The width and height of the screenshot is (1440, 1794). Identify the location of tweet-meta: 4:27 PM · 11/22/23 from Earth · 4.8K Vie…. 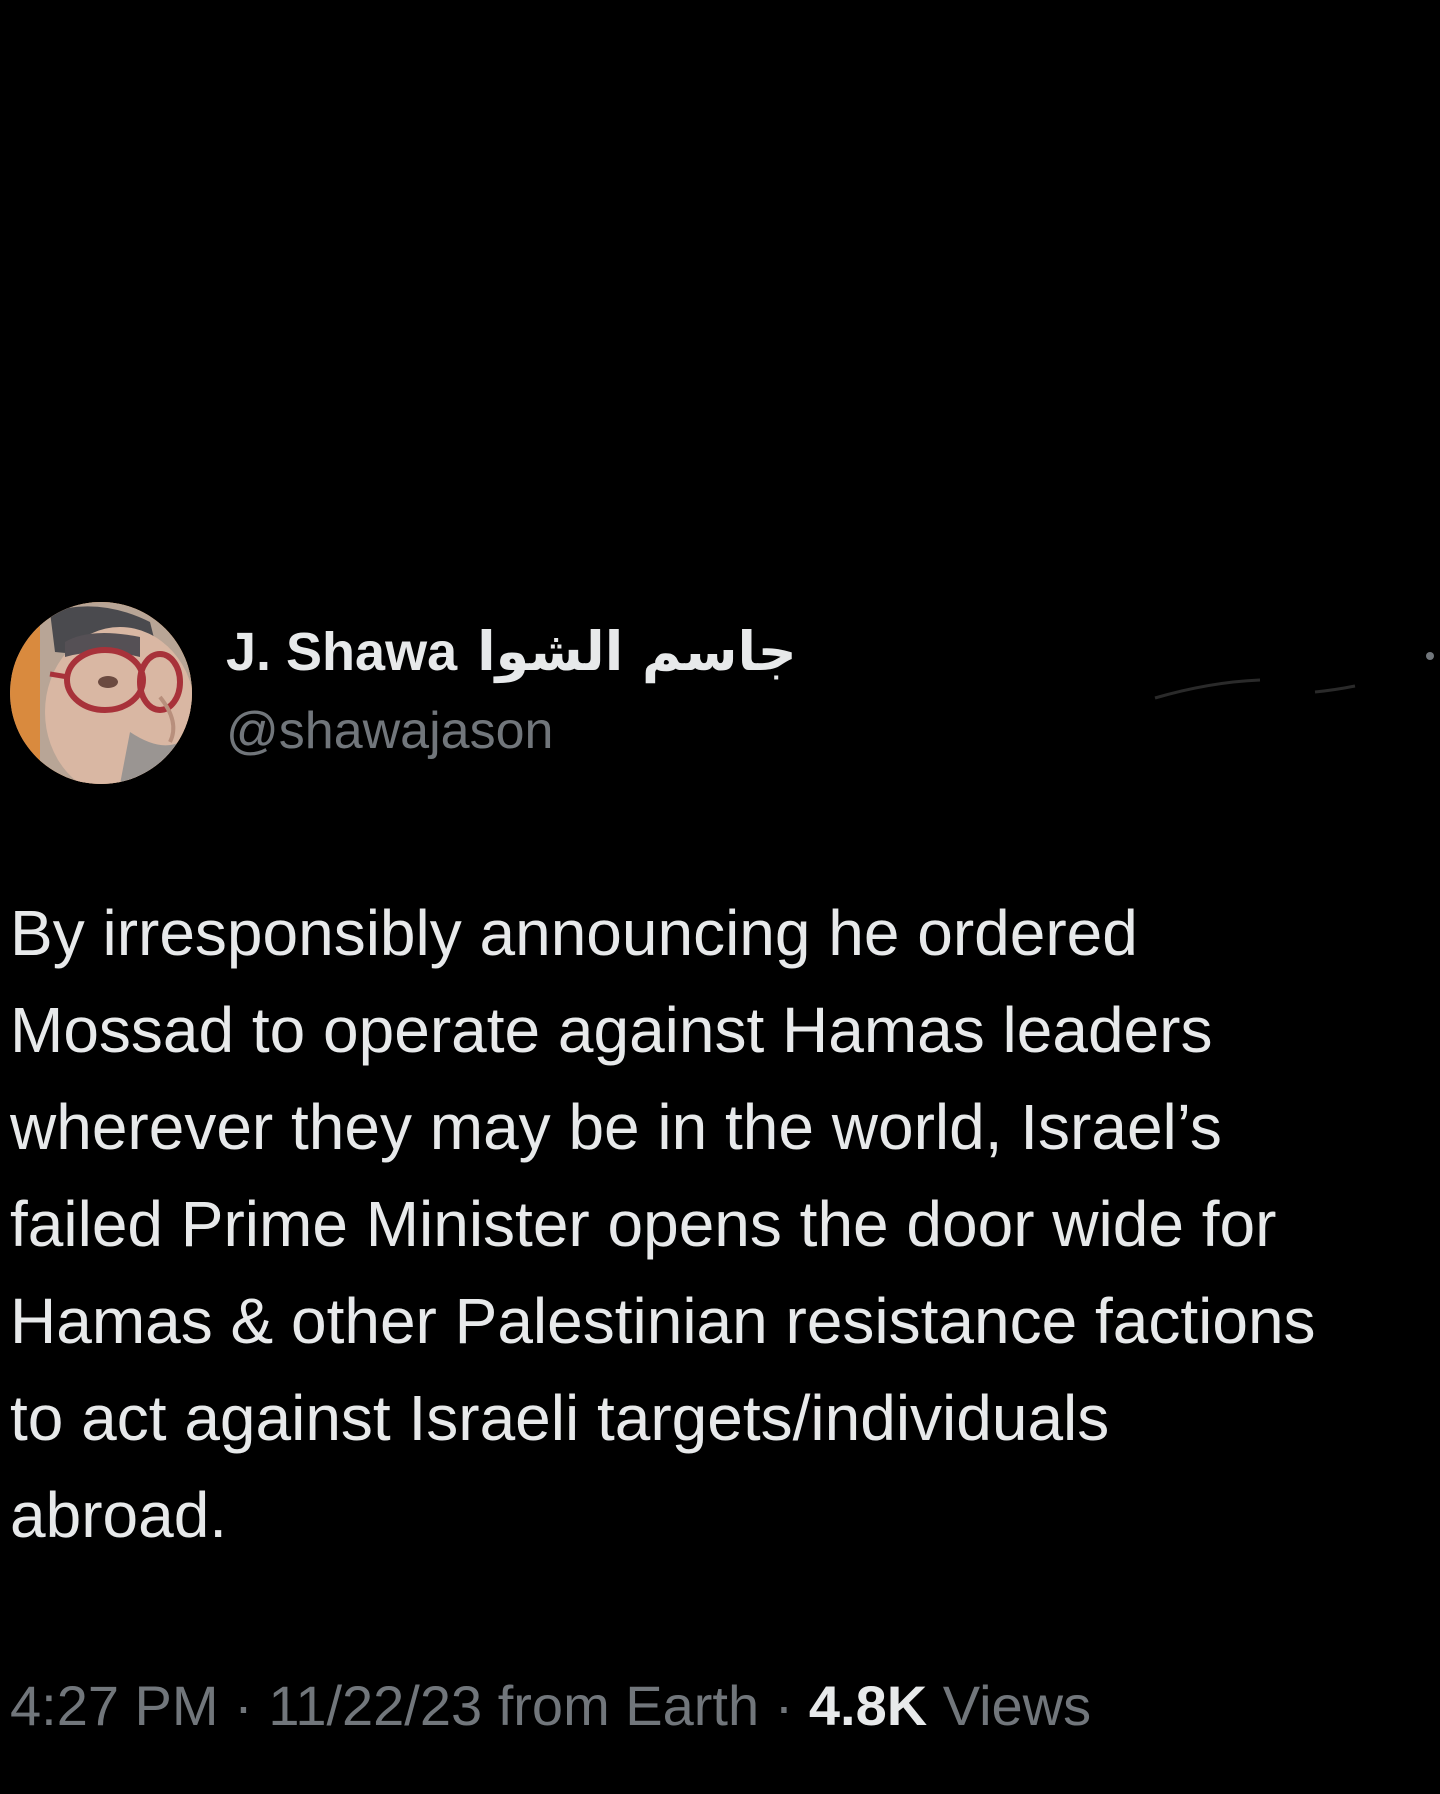
(550, 1705).